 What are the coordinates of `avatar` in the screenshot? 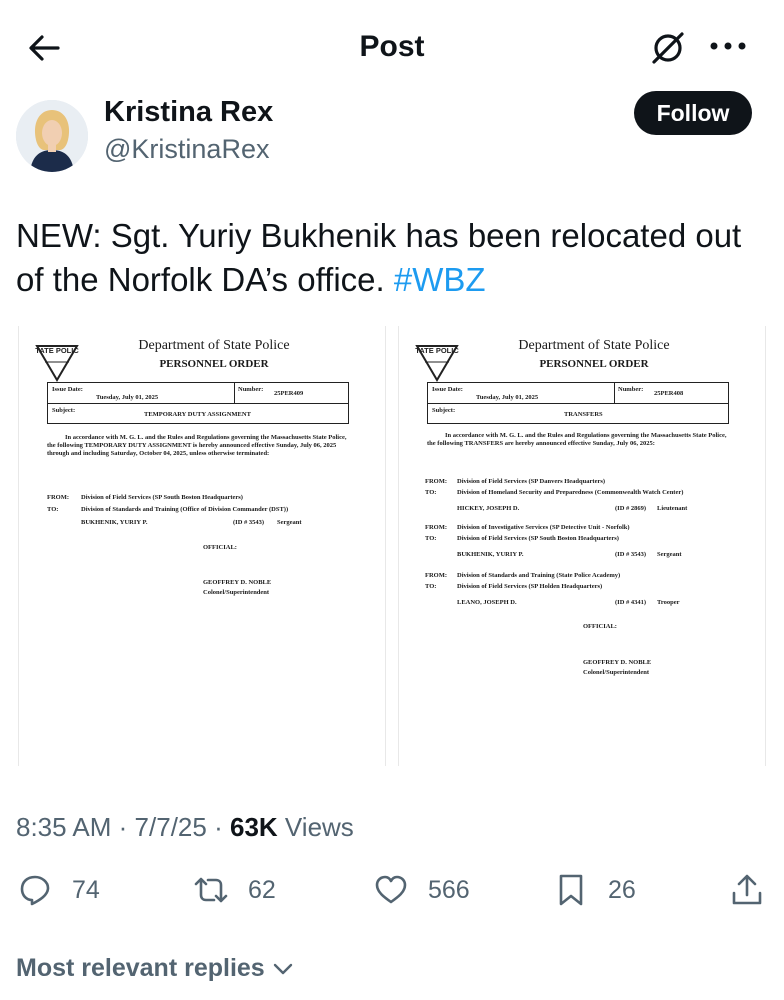 It's located at (52, 136).